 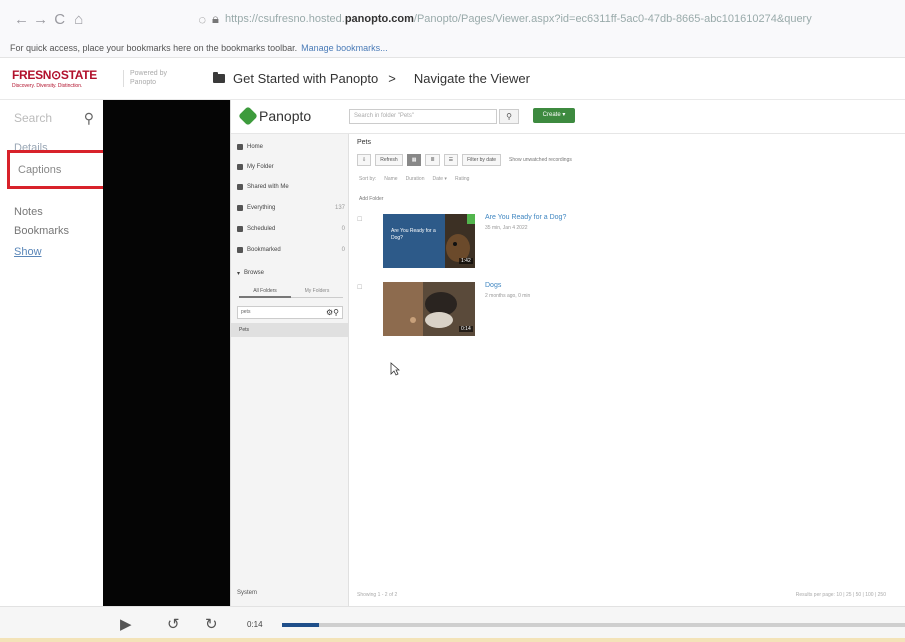 I want to click on session-item: ☐ 0:14 Dogs 2 months ago, 0 min, so click(x=570, y=311).